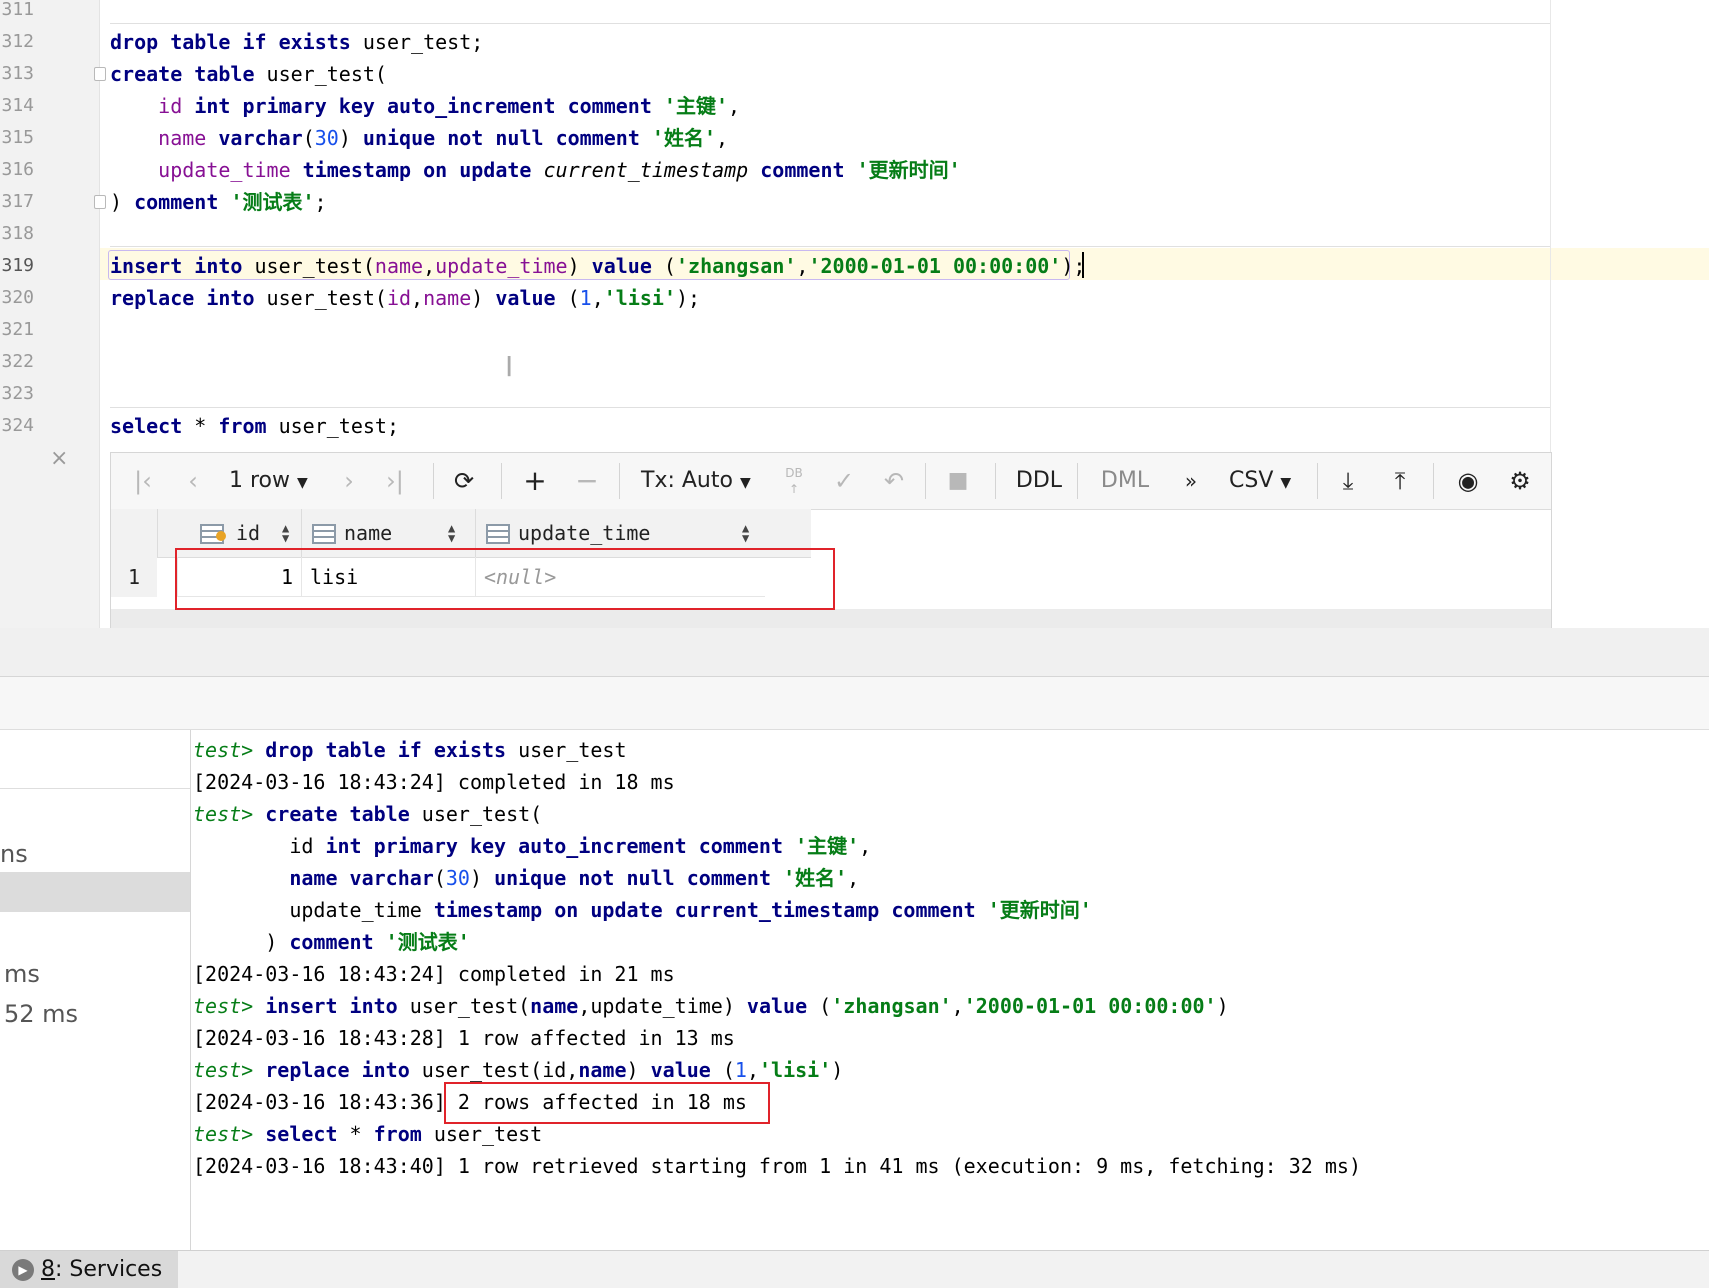 This screenshot has height=1288, width=1709. I want to click on string-literal: 'lisi', so click(640, 298).